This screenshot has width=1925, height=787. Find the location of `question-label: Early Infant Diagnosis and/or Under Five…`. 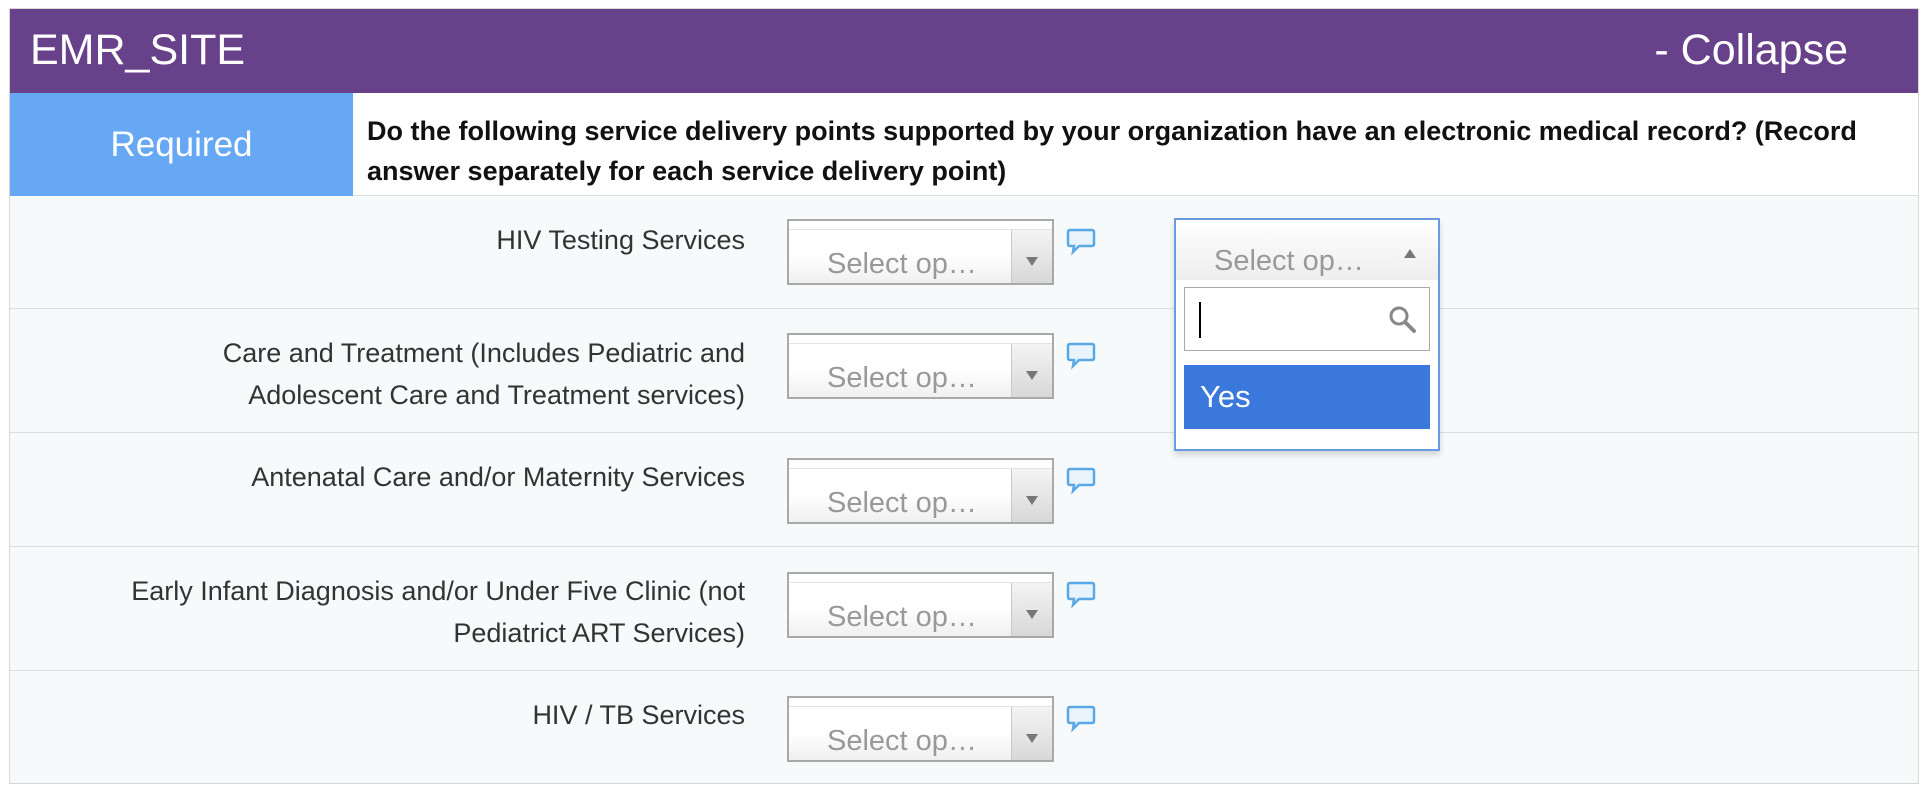

question-label: Early Infant Diagnosis and/or Under Five… is located at coordinates (377, 612).